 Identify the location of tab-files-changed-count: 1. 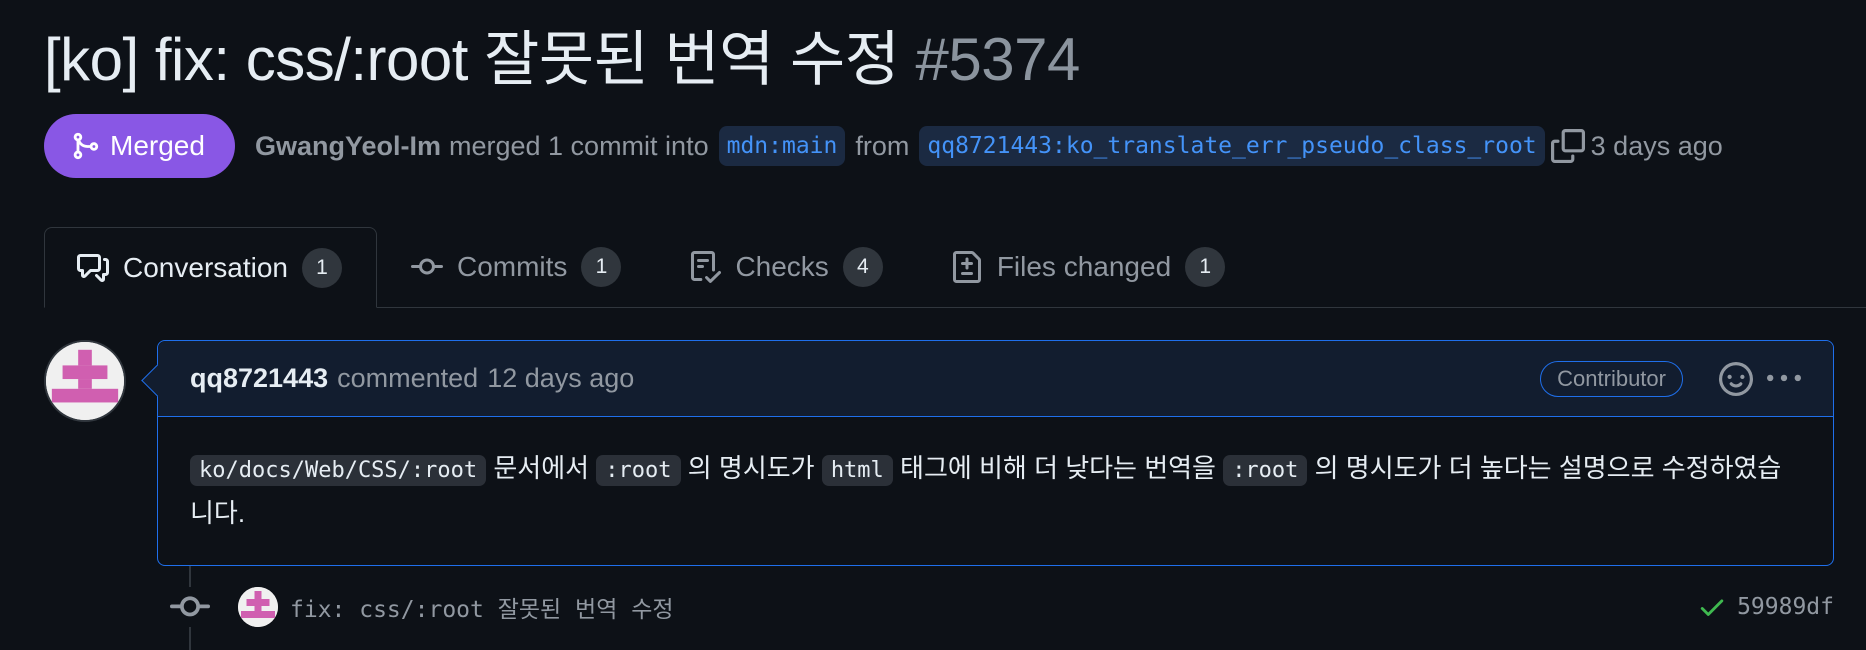
(1205, 267).